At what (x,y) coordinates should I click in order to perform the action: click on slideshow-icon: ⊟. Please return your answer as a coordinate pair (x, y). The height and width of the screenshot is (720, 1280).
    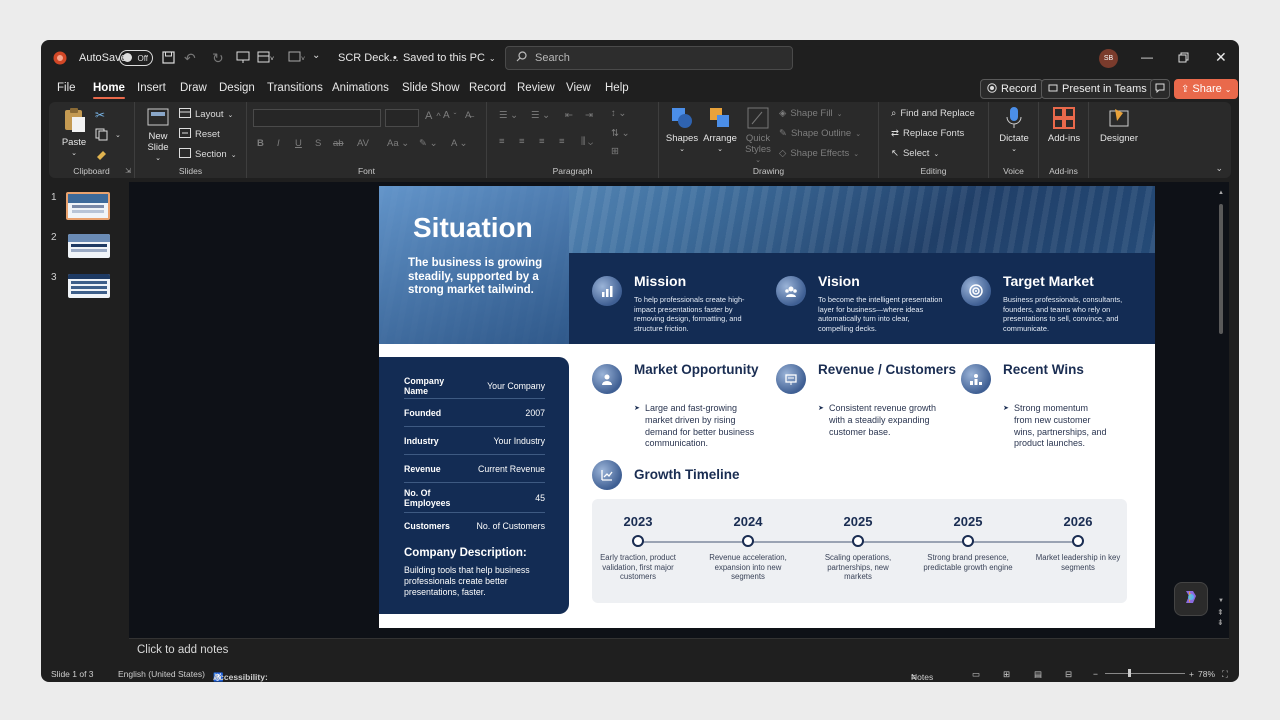
    Looking at the image, I should click on (1068, 674).